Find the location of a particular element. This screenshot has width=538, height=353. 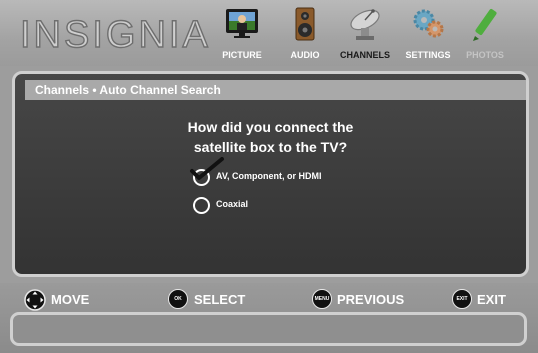

menu-item-settings: SETTINGS is located at coordinates (428, 33).